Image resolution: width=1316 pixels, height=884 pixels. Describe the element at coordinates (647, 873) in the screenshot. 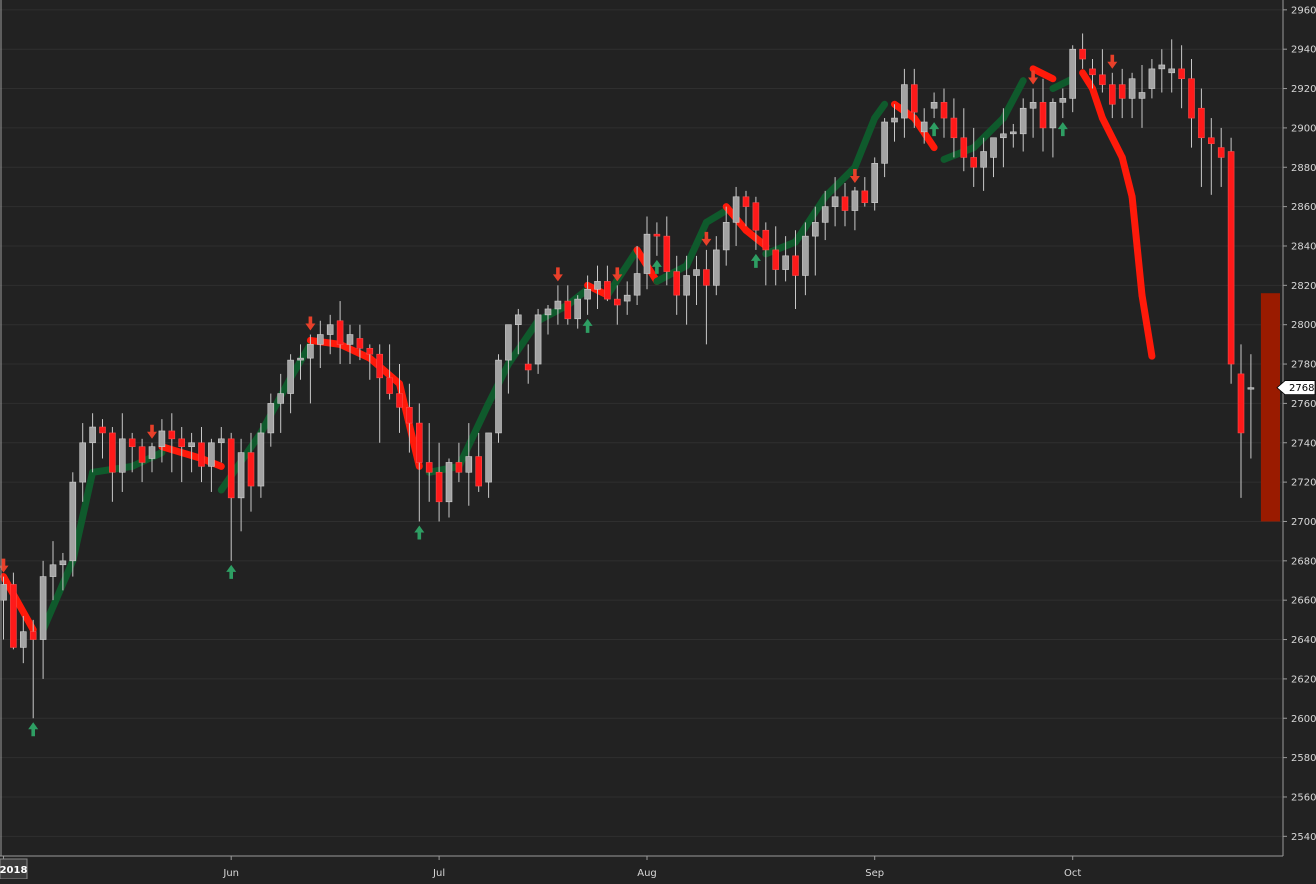

I see `x-tick-label-Aug: Aug` at that location.